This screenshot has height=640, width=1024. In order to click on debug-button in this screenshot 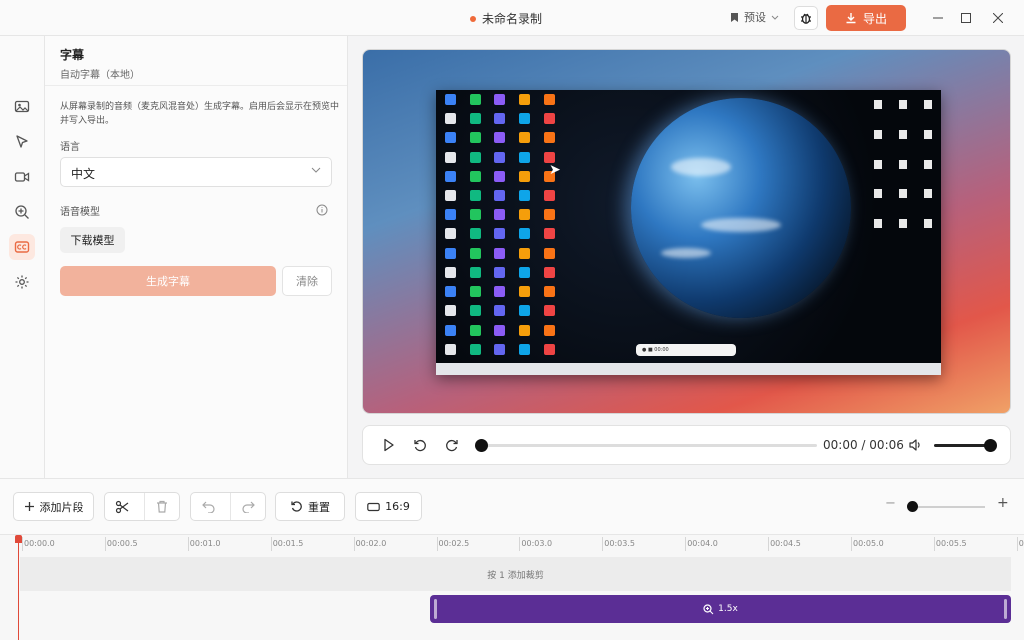, I will do `click(806, 18)`.